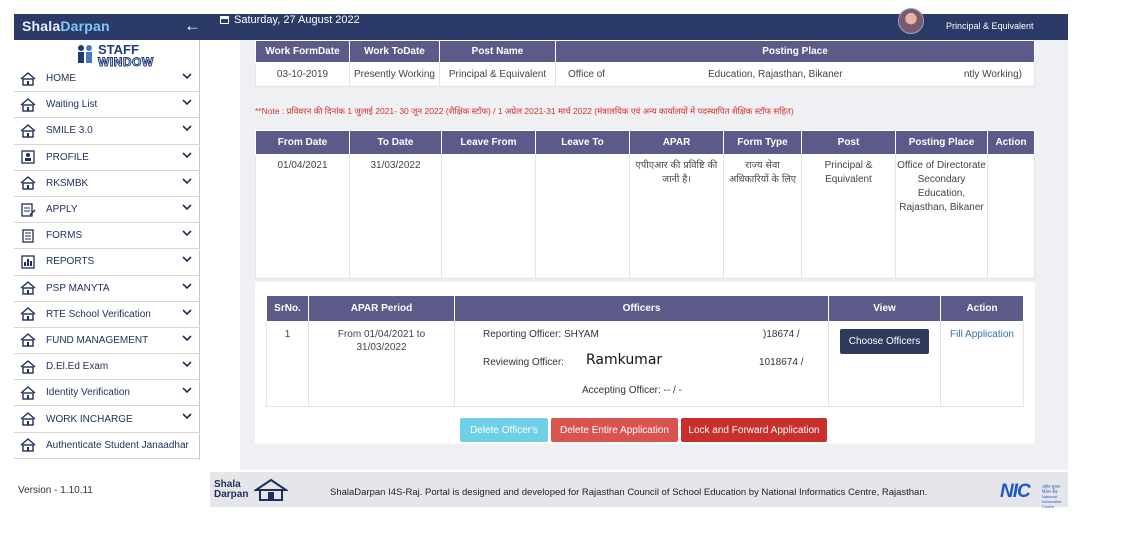  I want to click on place-part-b: Education, Rajasthan, Bikaner, so click(775, 74).